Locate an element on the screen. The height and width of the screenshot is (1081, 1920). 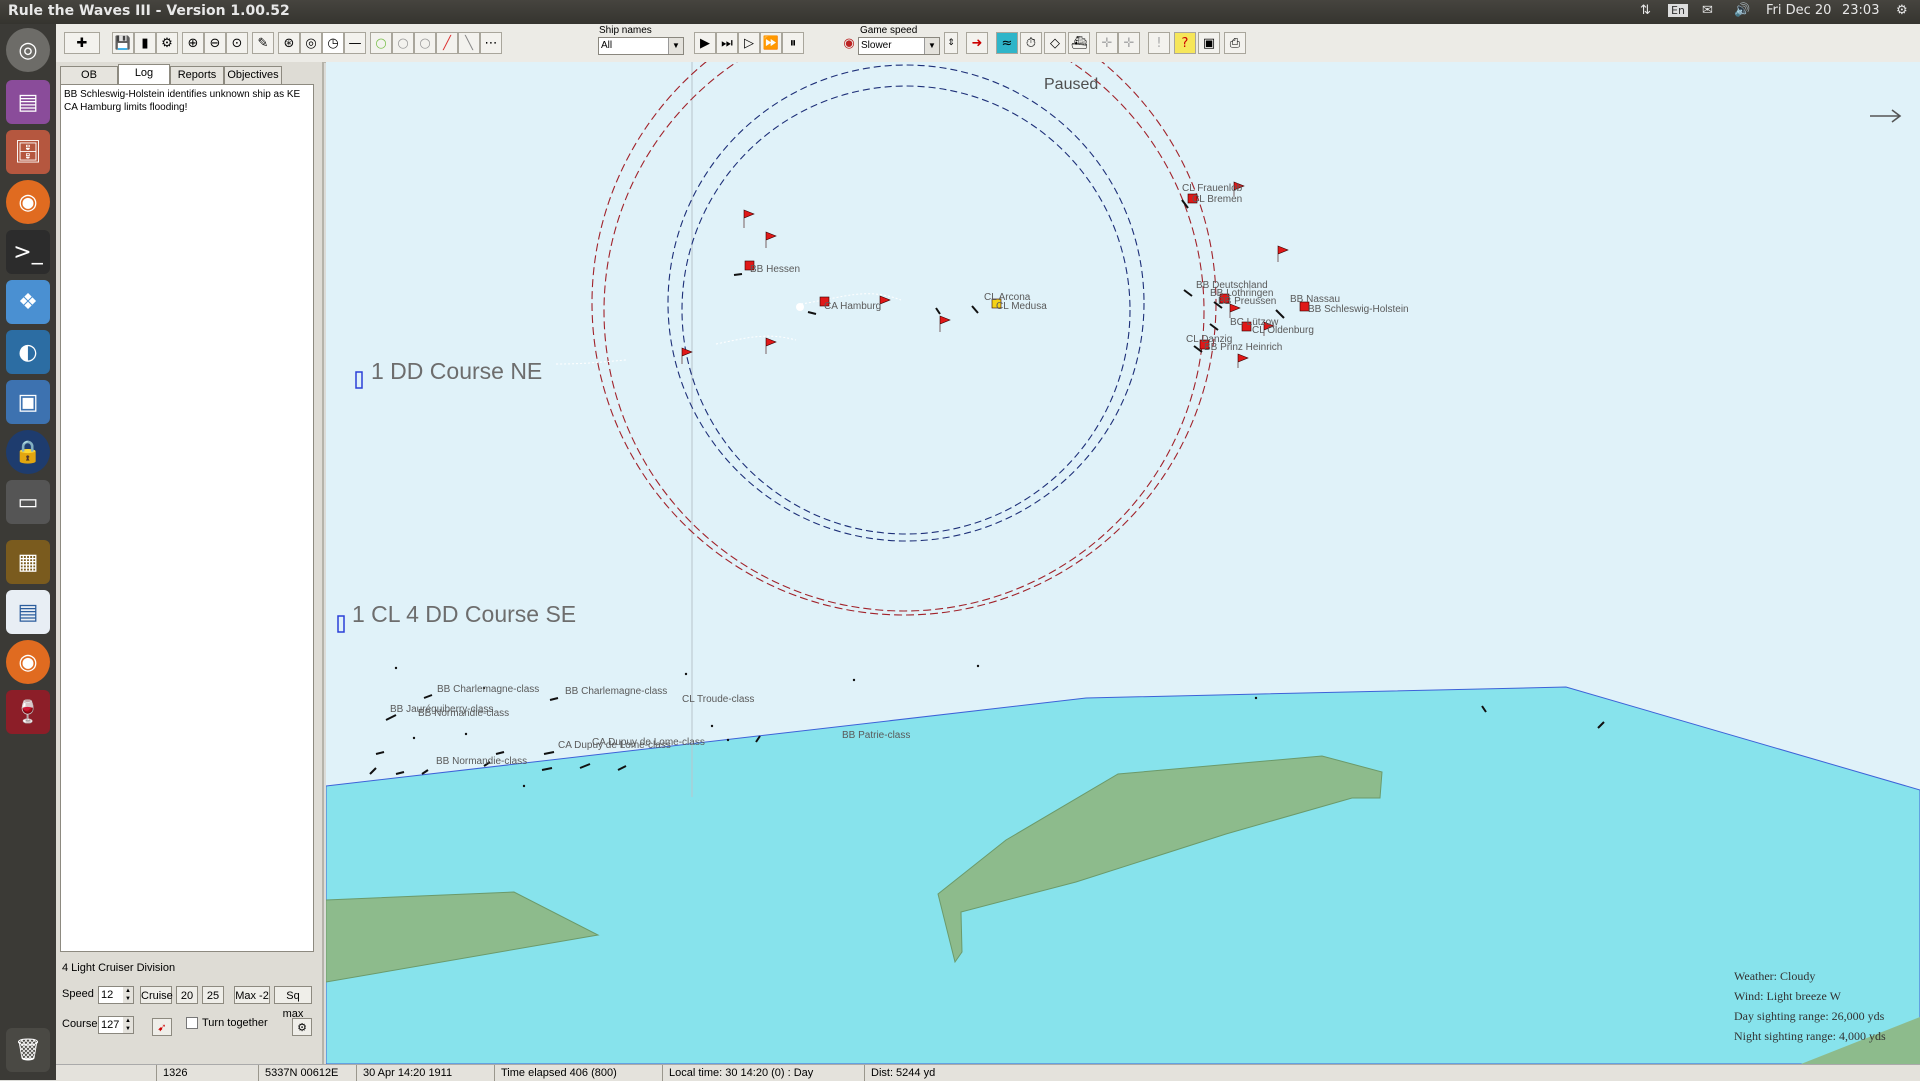
files-icon: 🗄 is located at coordinates (28, 152).